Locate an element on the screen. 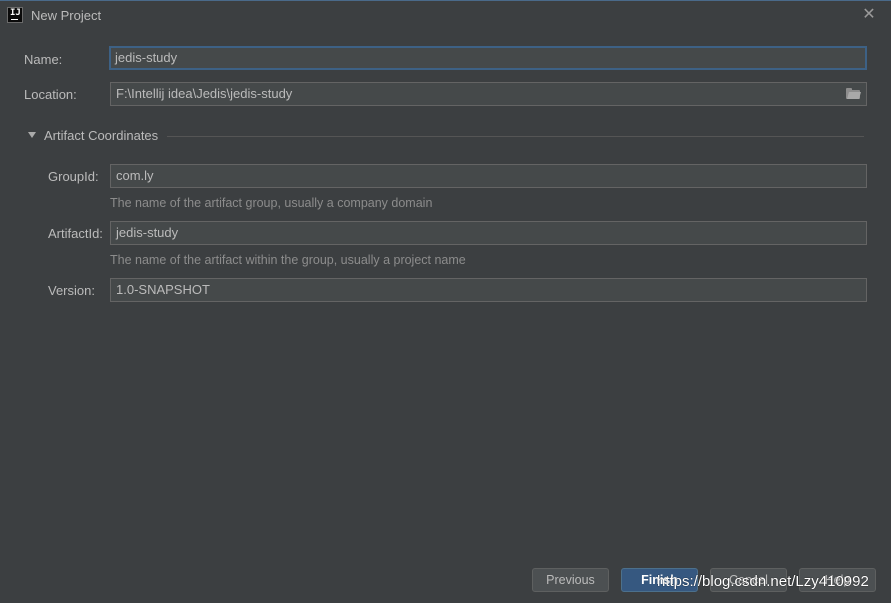 The height and width of the screenshot is (603, 891). artifactid-label: ArtifactId: is located at coordinates (75, 233).